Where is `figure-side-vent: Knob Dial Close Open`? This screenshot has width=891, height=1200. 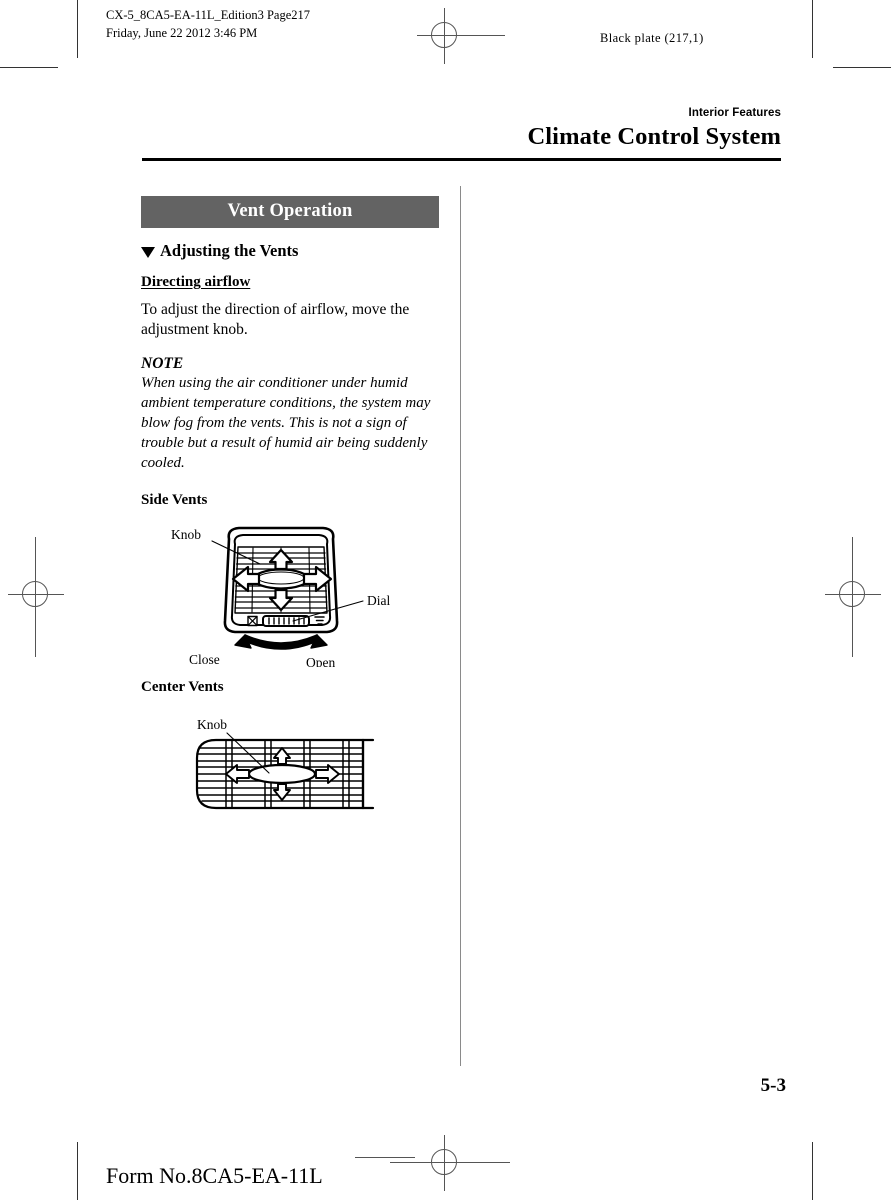 figure-side-vent: Knob Dial Close Open is located at coordinates (290, 593).